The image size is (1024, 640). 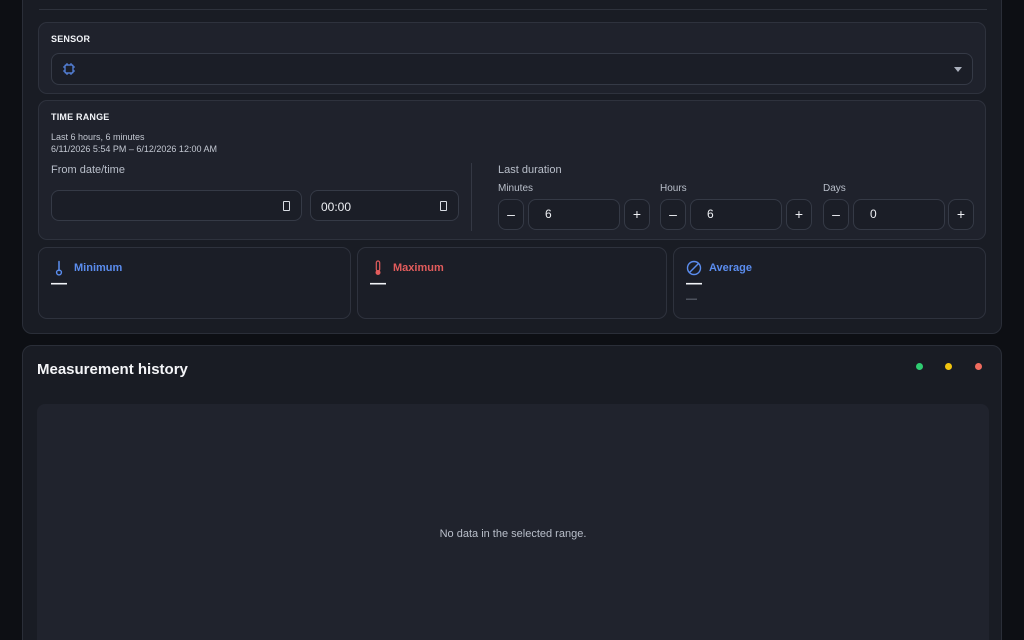 What do you see at coordinates (69, 69) in the screenshot?
I see `chip-icon` at bounding box center [69, 69].